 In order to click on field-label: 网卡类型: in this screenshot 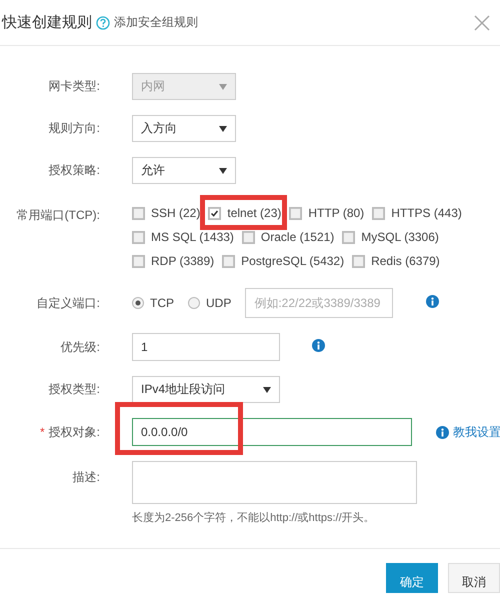, I will do `click(74, 86)`.